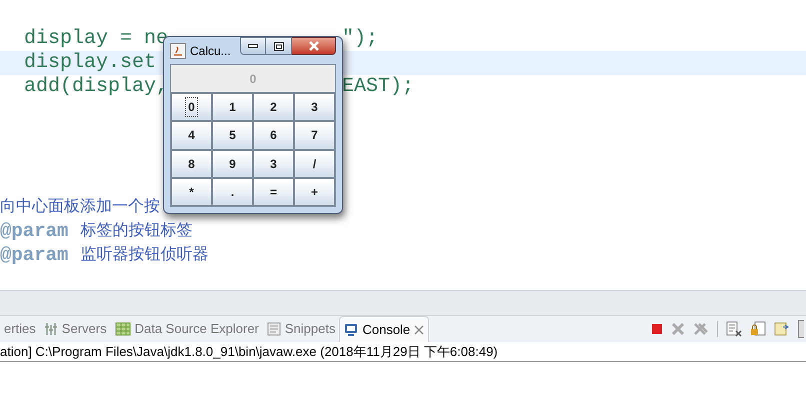 Image resolution: width=806 pixels, height=412 pixels. I want to click on maximize-button, so click(279, 46).